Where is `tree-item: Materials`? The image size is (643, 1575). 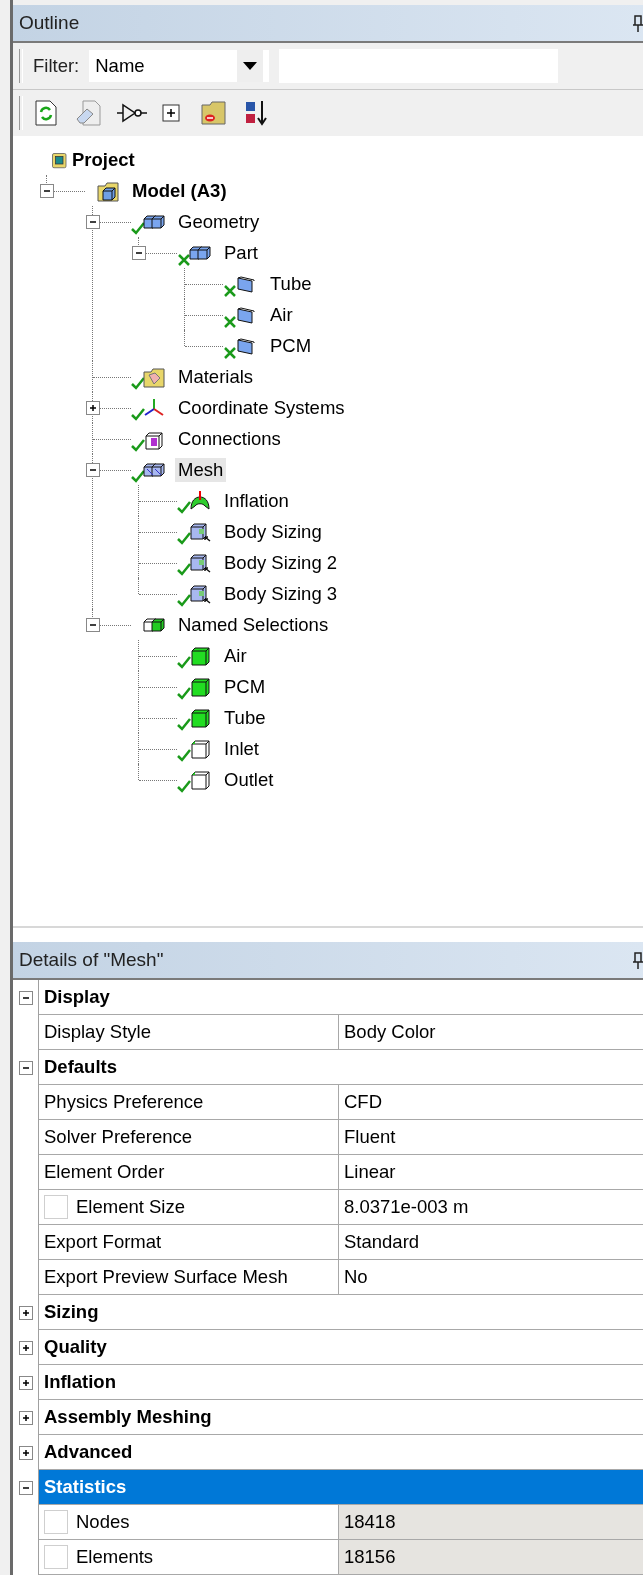 tree-item: Materials is located at coordinates (216, 376).